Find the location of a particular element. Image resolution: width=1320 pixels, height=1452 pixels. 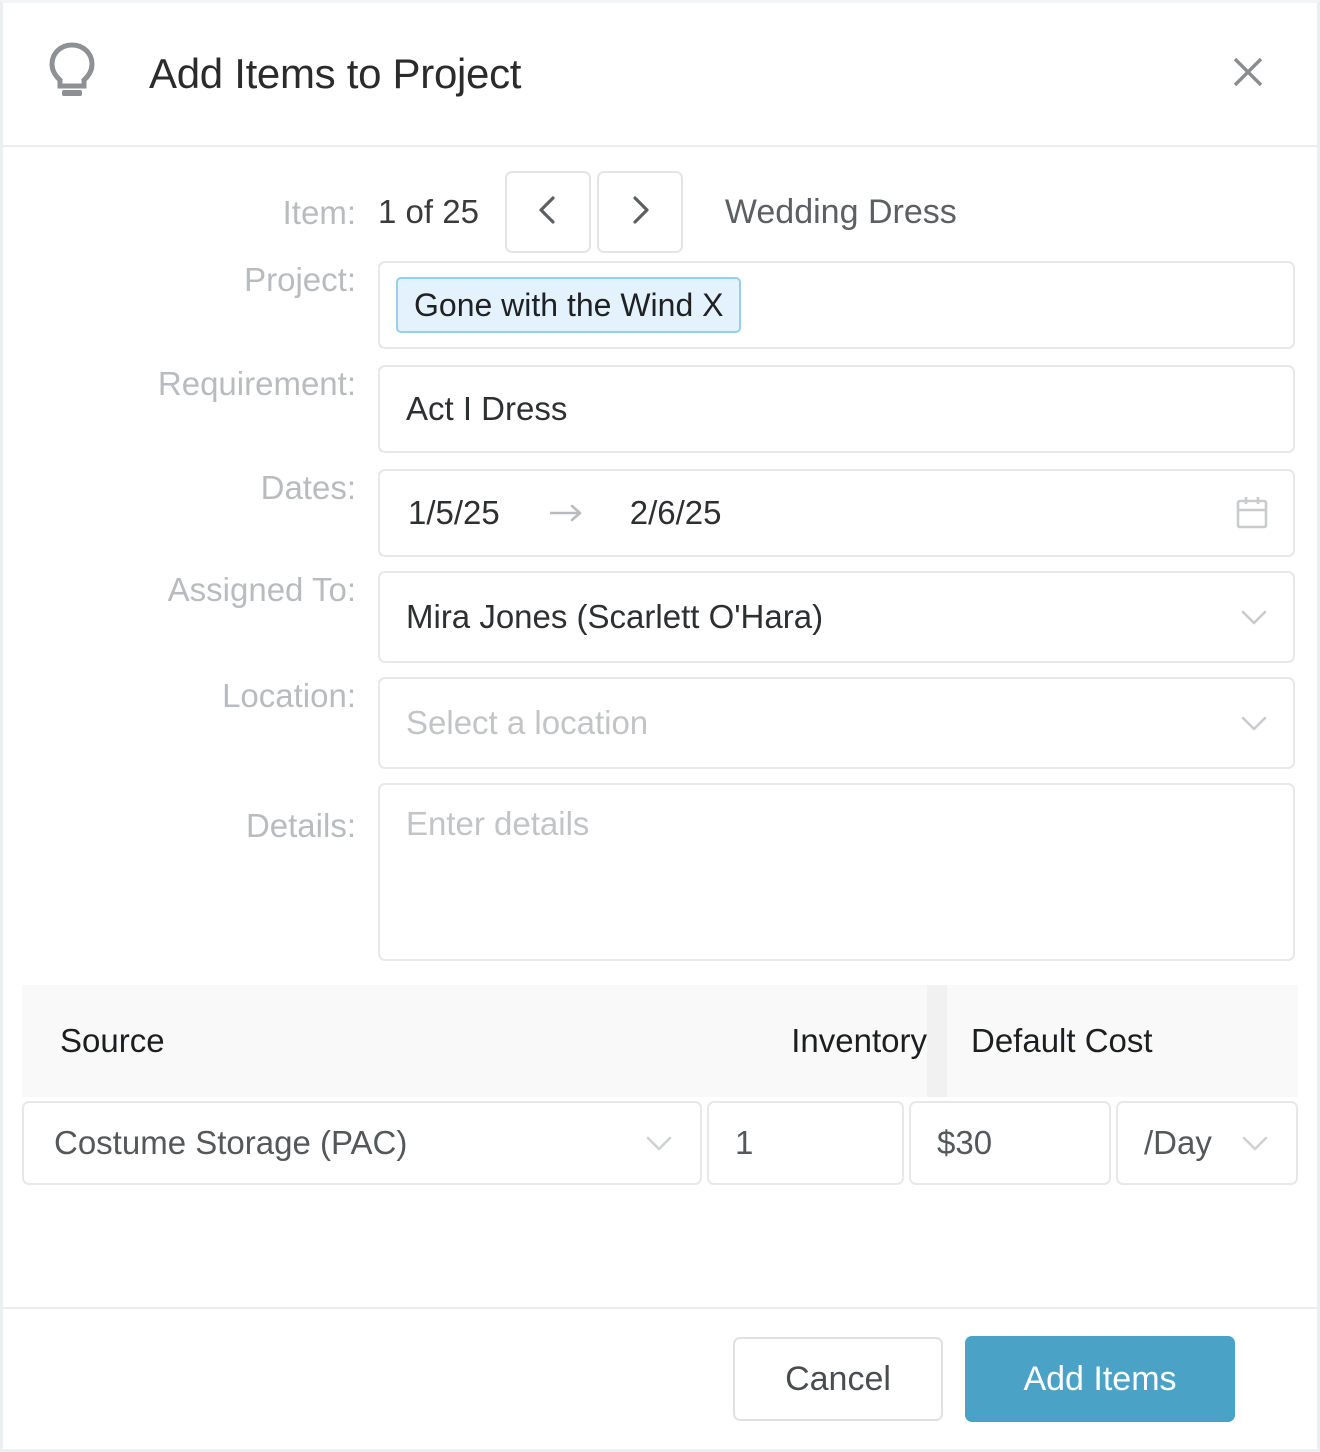

chevron-right-icon is located at coordinates (640, 212).